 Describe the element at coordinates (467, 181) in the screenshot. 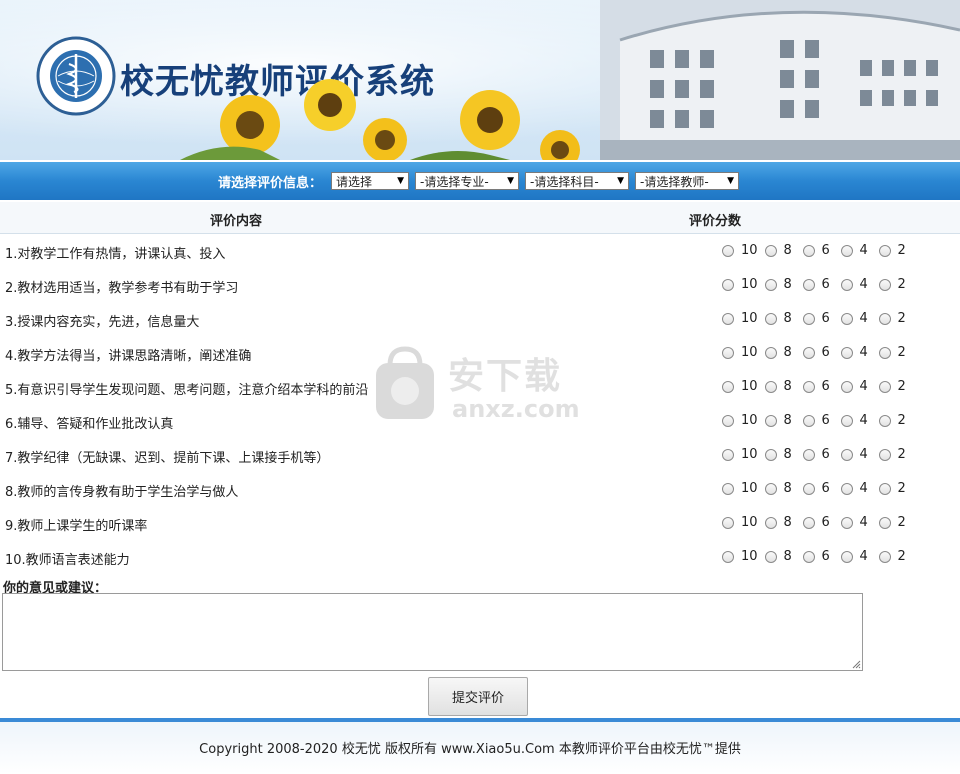

I see `major-select: -请选择专业- ▼` at that location.